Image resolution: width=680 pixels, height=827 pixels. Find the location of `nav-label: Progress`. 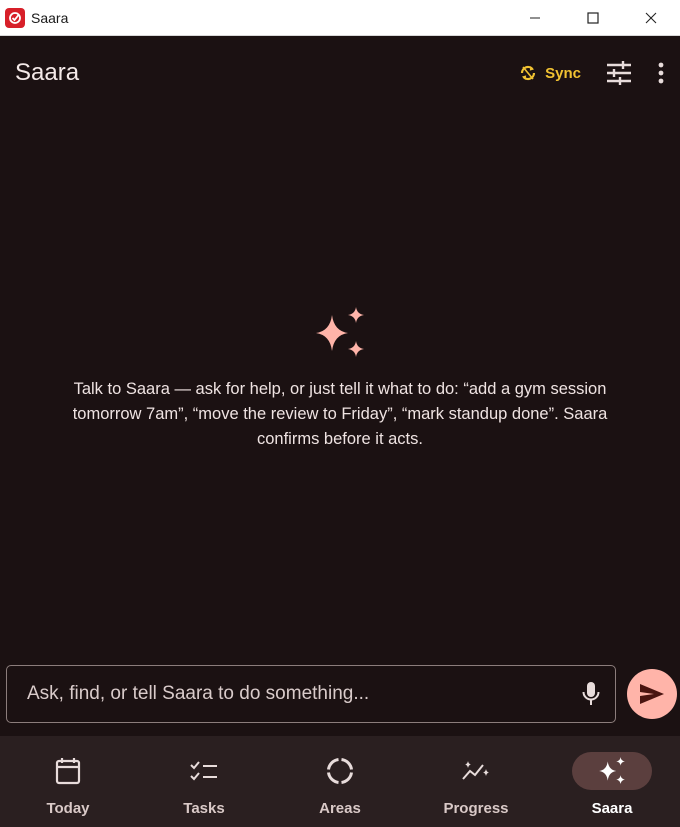

nav-label: Progress is located at coordinates (476, 808).